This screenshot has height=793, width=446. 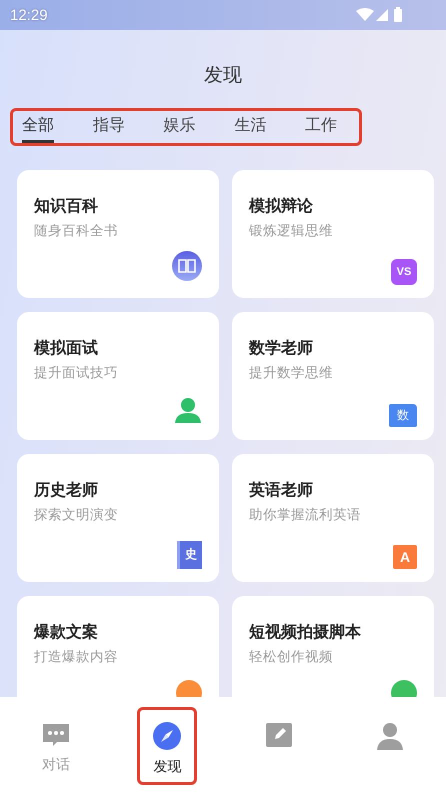 I want to click on edit-icon, so click(x=278, y=735).